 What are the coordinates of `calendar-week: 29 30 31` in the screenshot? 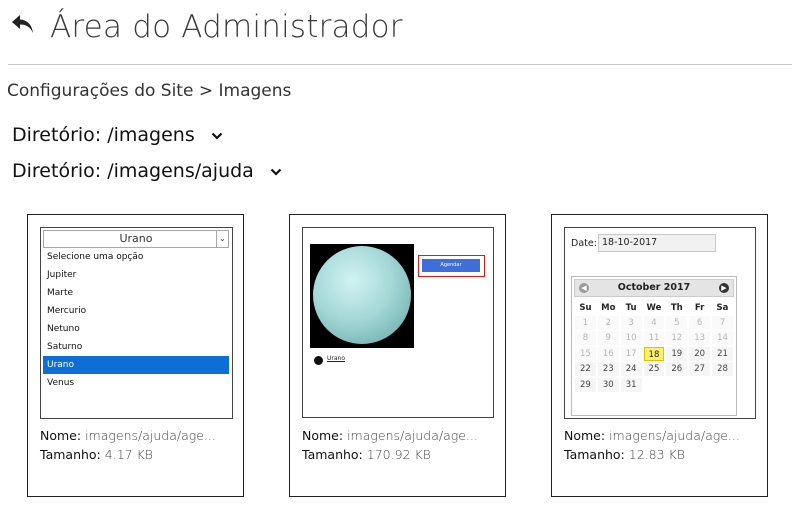 It's located at (654, 385).